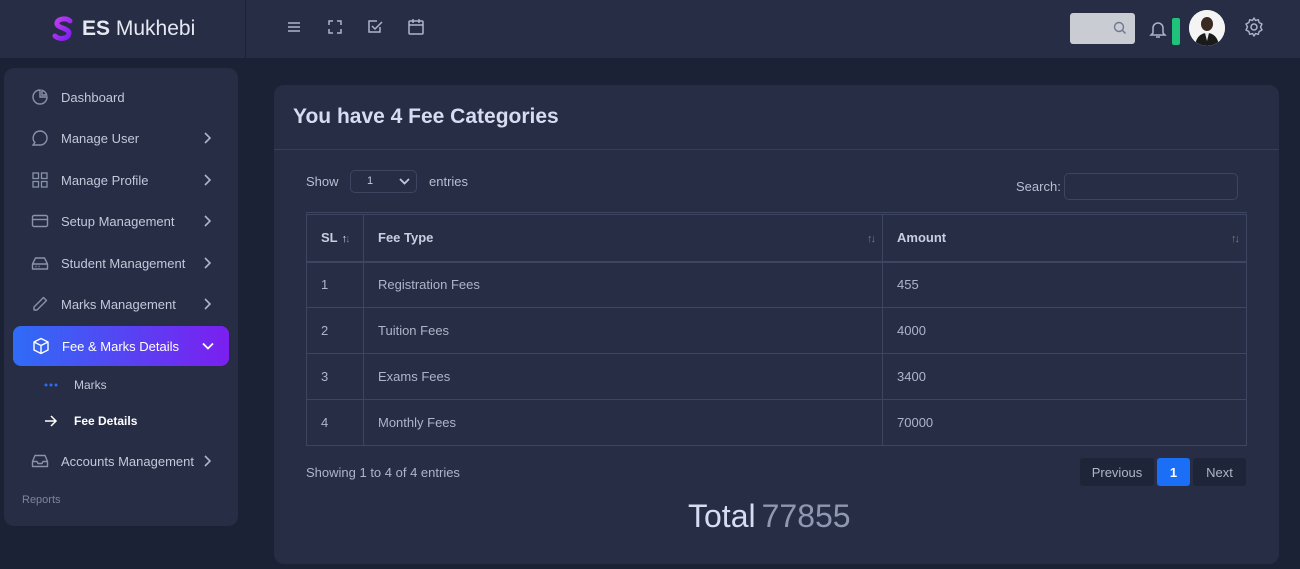  Describe the element at coordinates (294, 27) in the screenshot. I see `menu-icon` at that location.